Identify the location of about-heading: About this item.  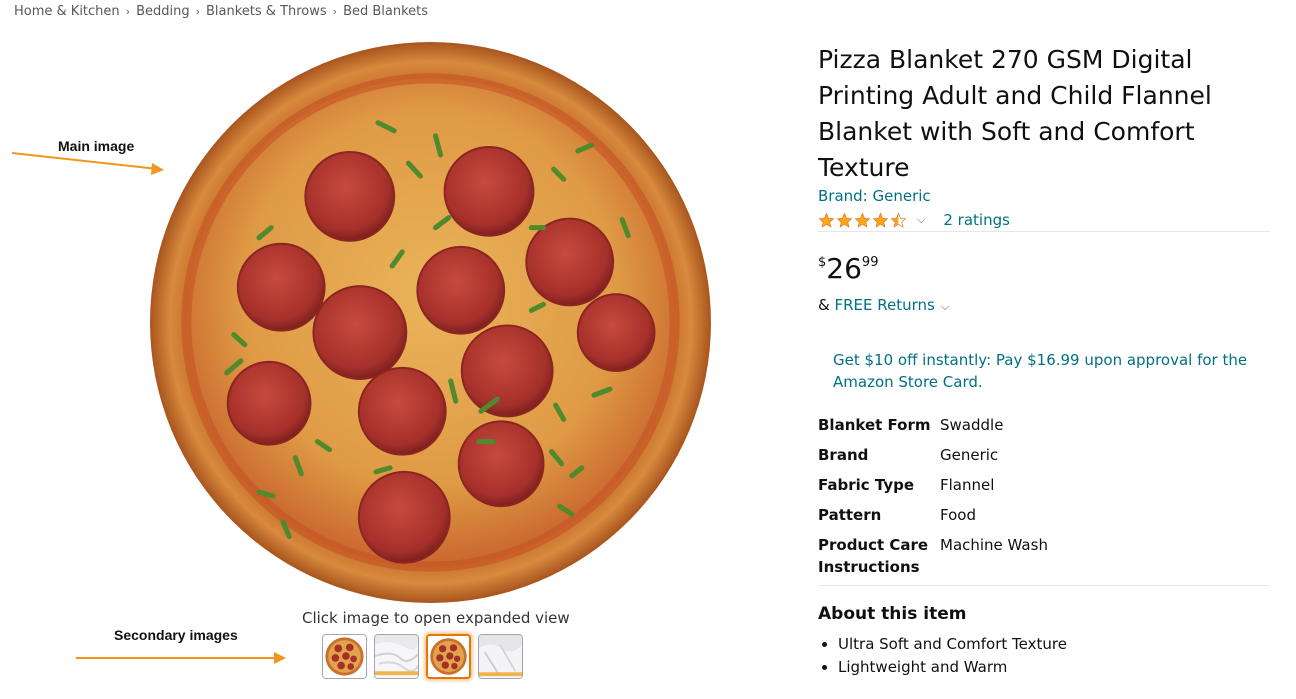
(892, 614).